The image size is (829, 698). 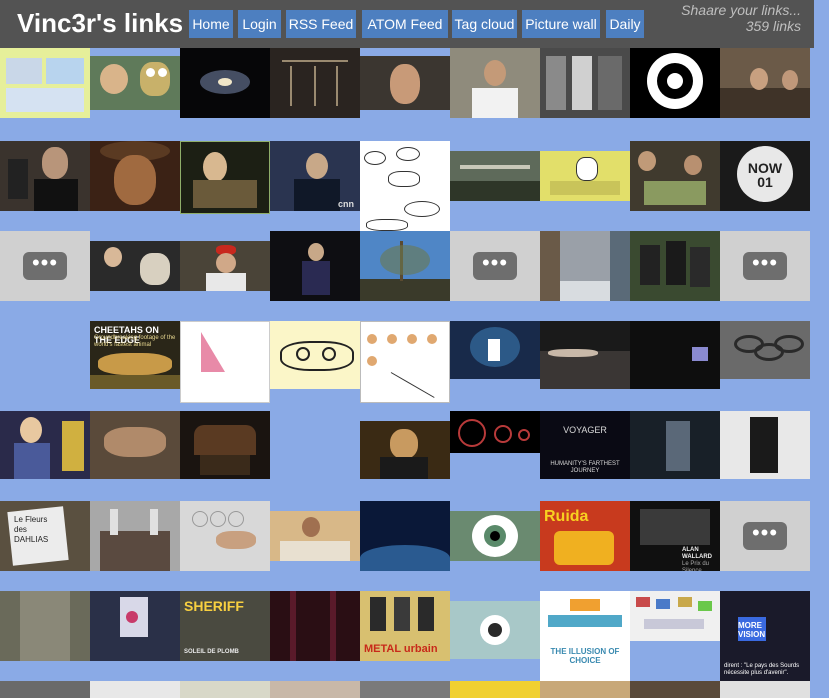 I want to click on thumb-caption: NOW 01, so click(x=765, y=175).